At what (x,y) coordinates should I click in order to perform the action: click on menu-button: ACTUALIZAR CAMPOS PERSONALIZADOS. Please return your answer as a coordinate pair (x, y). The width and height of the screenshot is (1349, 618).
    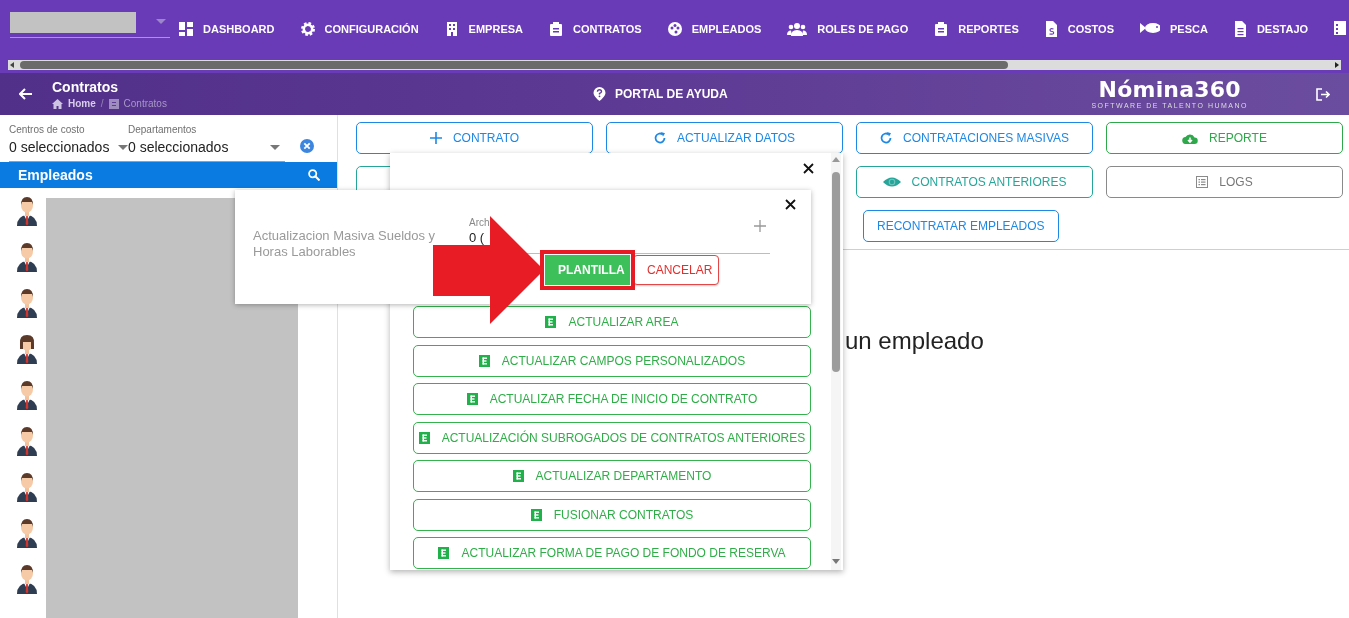
    Looking at the image, I should click on (612, 360).